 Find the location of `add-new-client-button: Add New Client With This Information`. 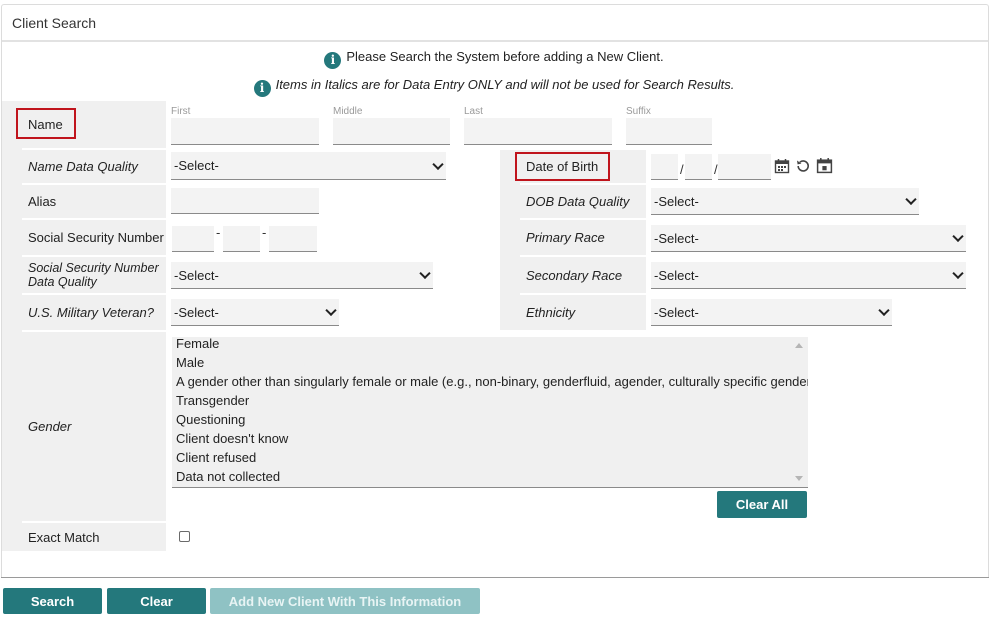

add-new-client-button: Add New Client With This Information is located at coordinates (345, 601).